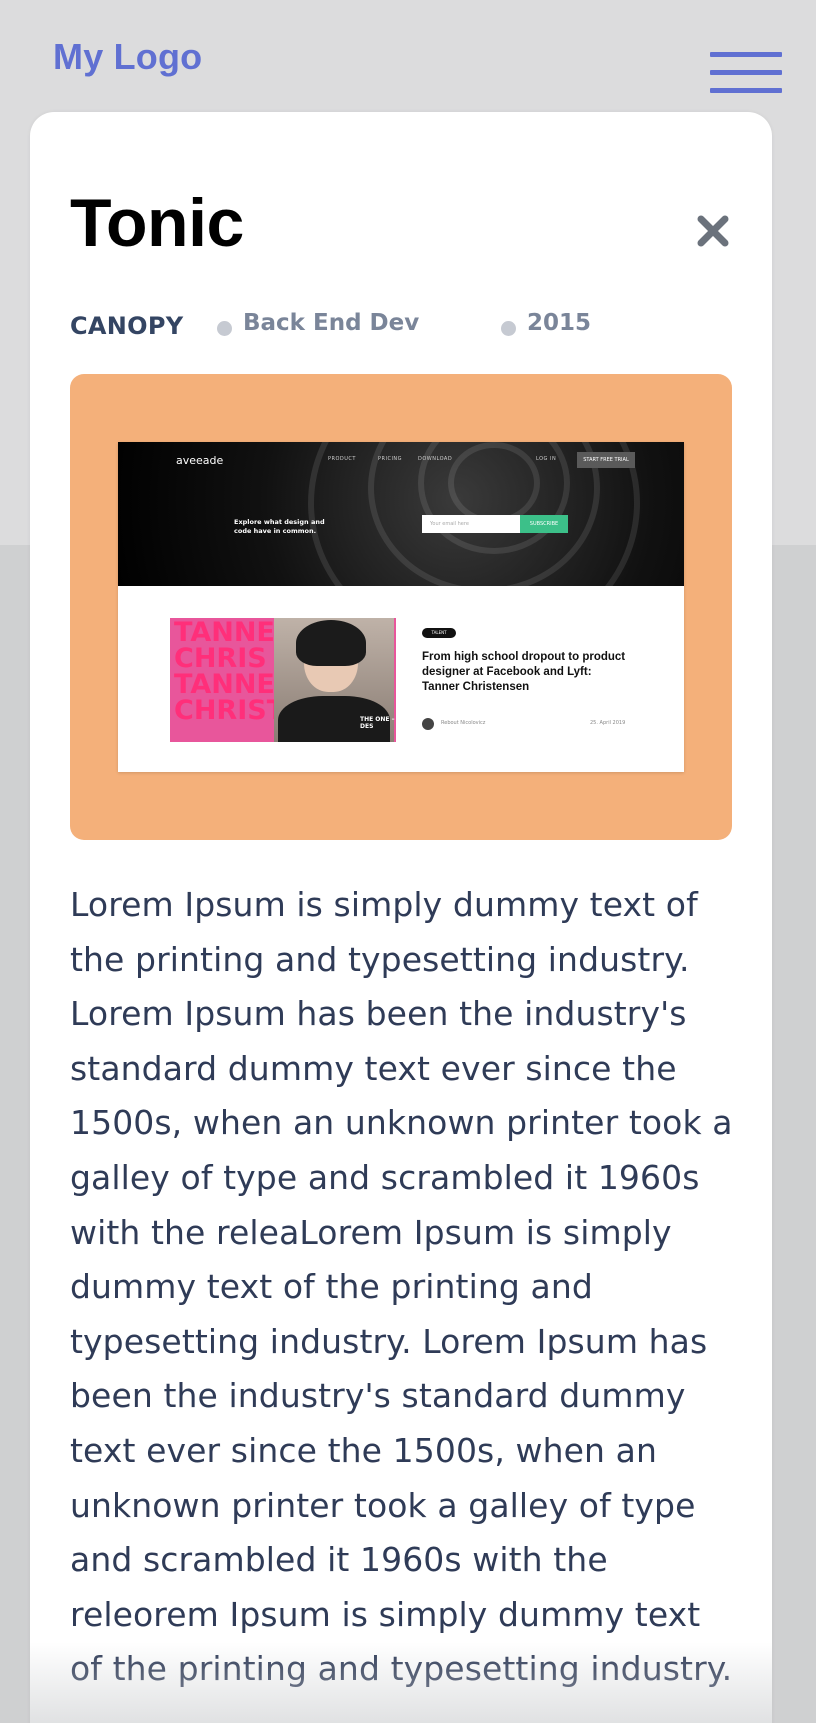 The width and height of the screenshot is (816, 1723). What do you see at coordinates (608, 723) in the screenshot?
I see `screenshot-date: 25. April 2019` at bounding box center [608, 723].